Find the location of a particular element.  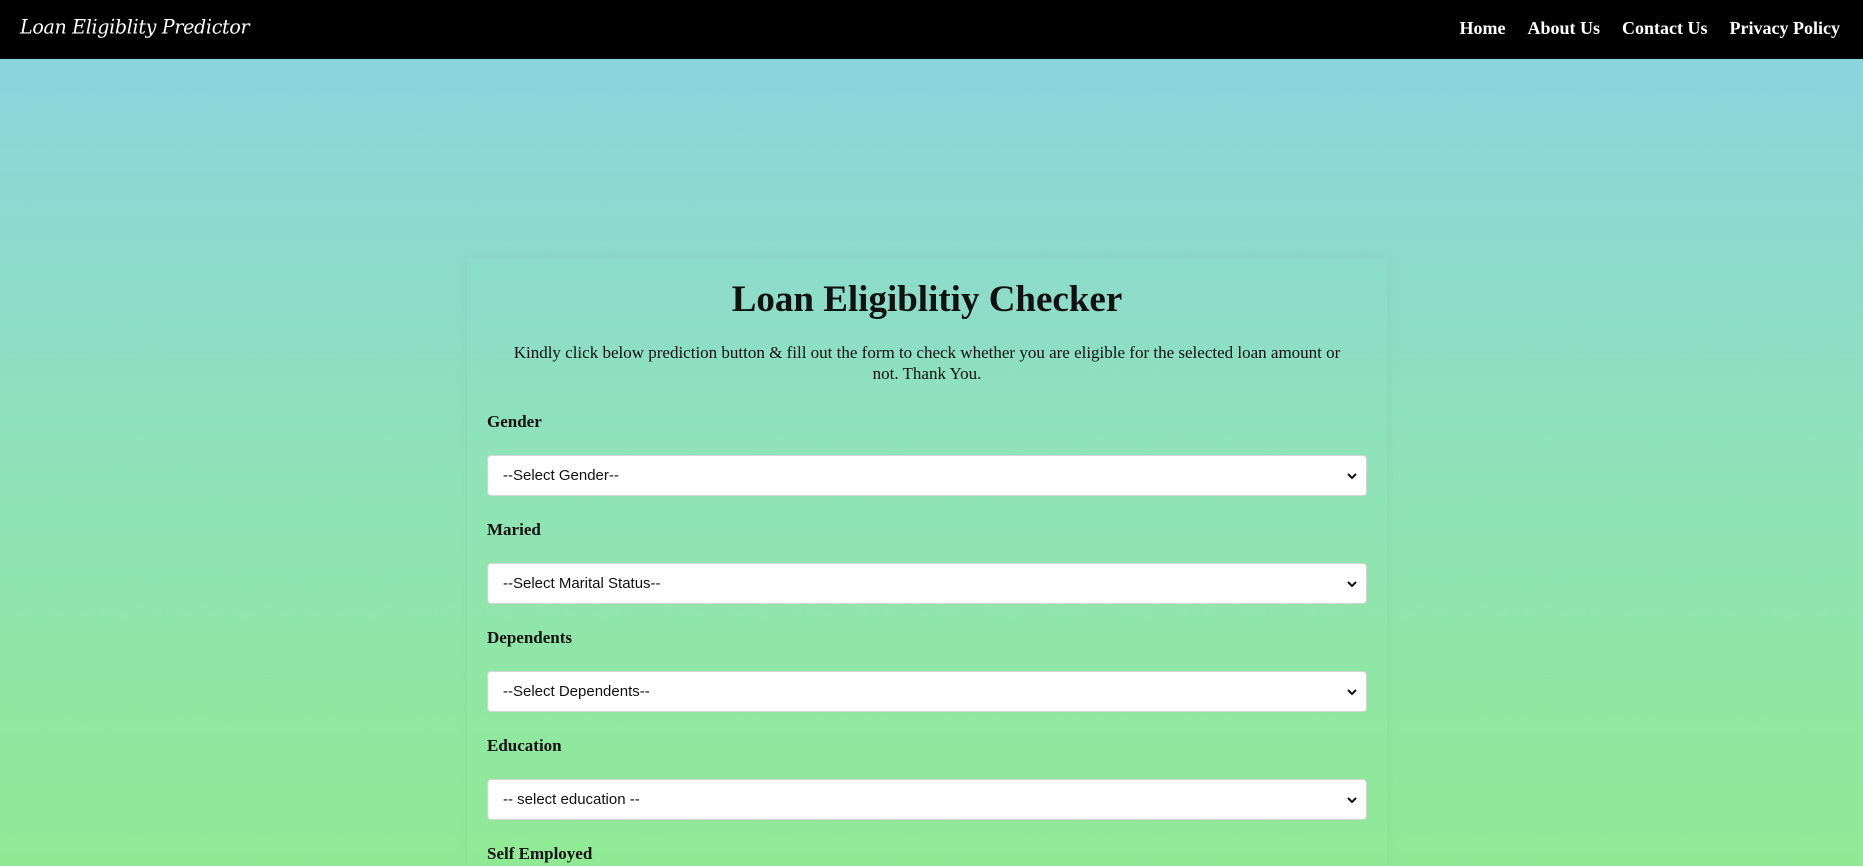

married-select-value: --Select Marital Status-- is located at coordinates (582, 583).